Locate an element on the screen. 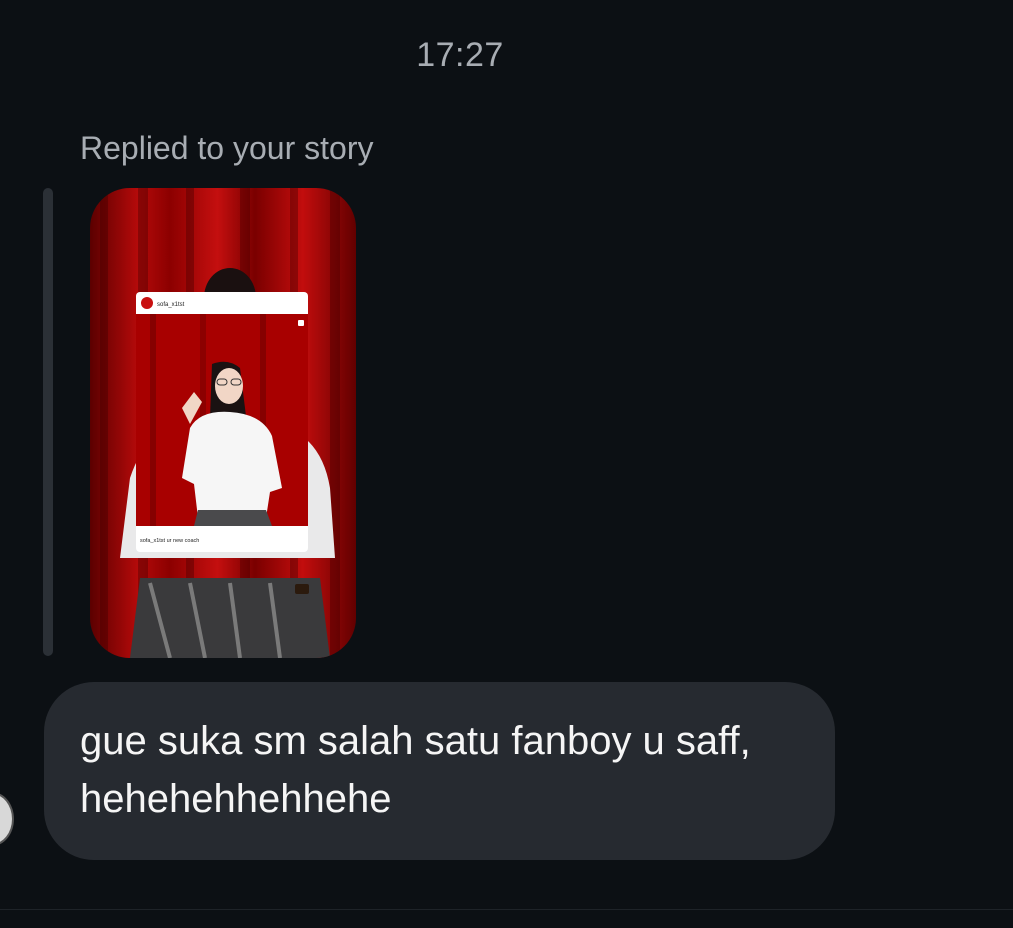 This screenshot has width=1013, height=928. message-timestamp: 17:27 is located at coordinates (460, 55).